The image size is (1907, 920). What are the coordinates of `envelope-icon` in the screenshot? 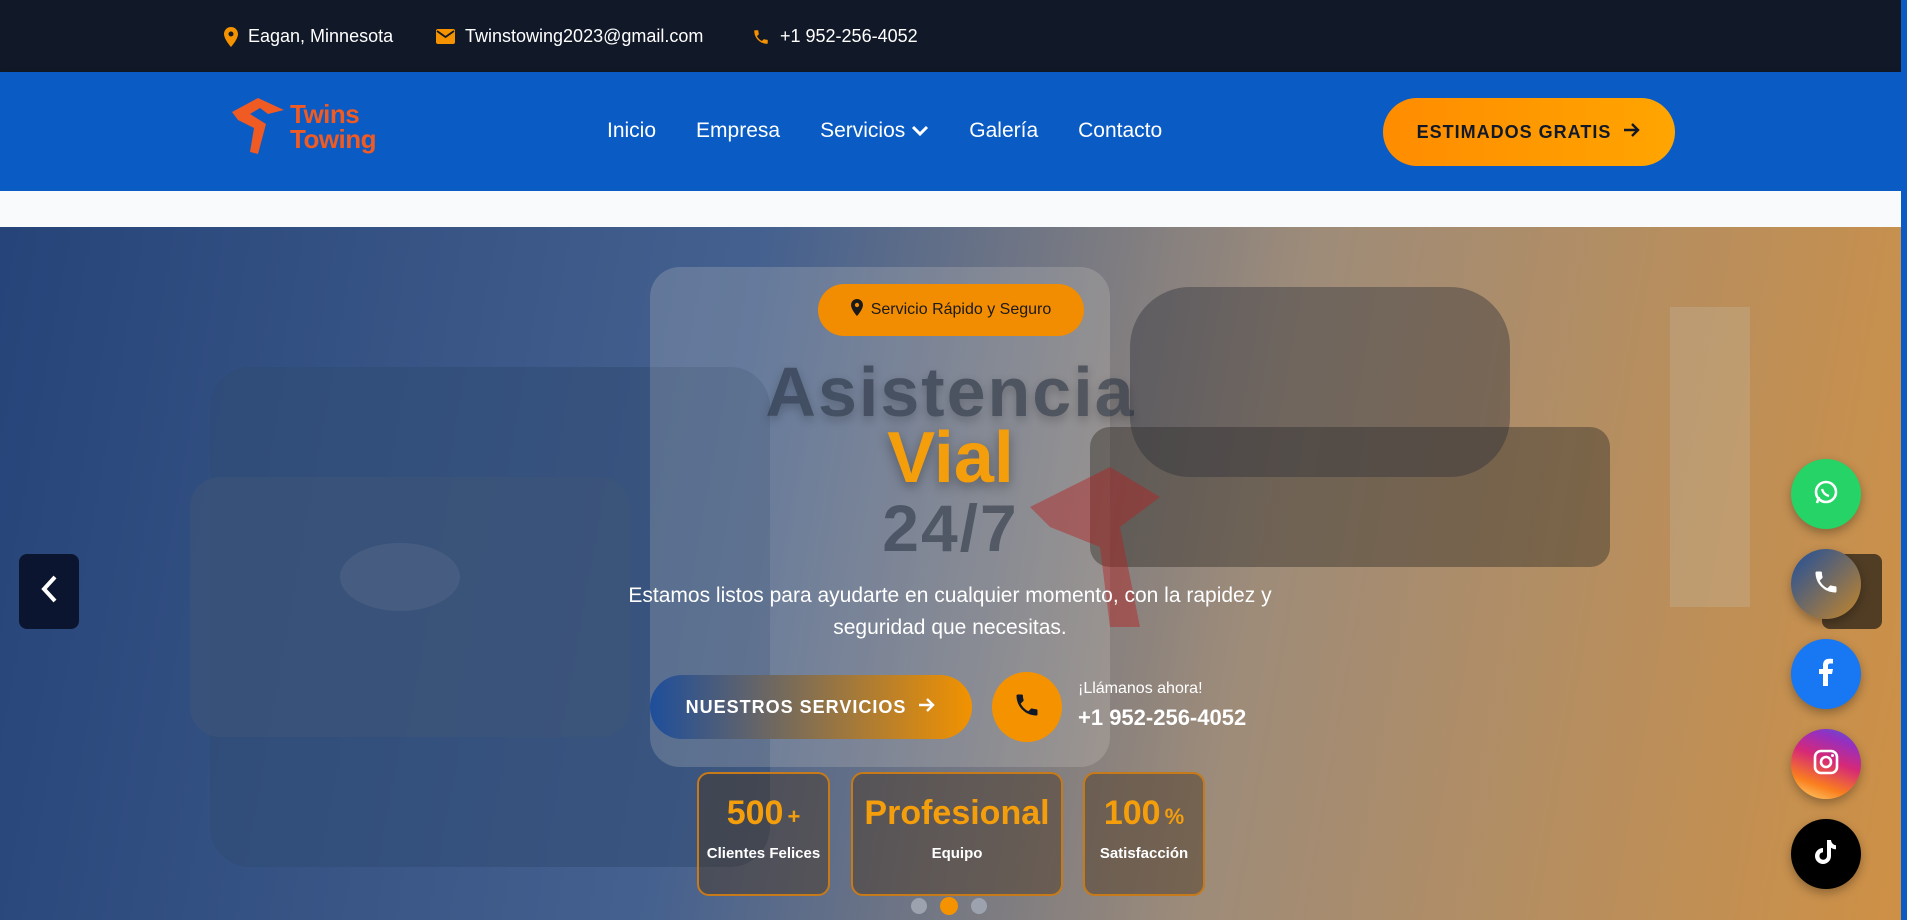 It's located at (445, 36).